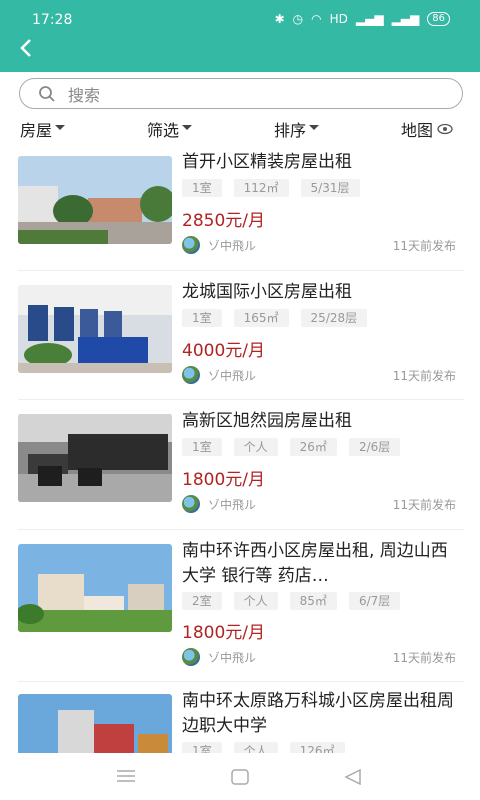  Describe the element at coordinates (267, 162) in the screenshot. I see `listing-title: 首开小区精装房屋出租` at that location.